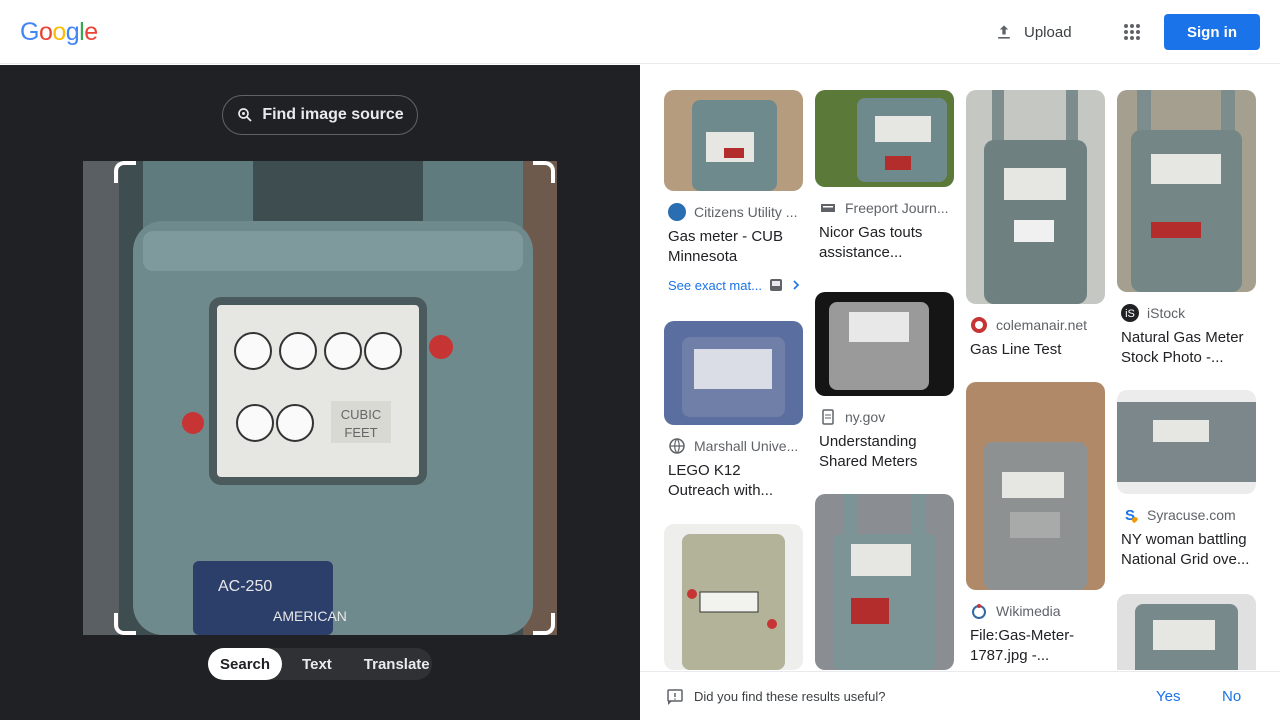  Describe the element at coordinates (360, 432) in the screenshot. I see `svg-text: FEET` at that location.